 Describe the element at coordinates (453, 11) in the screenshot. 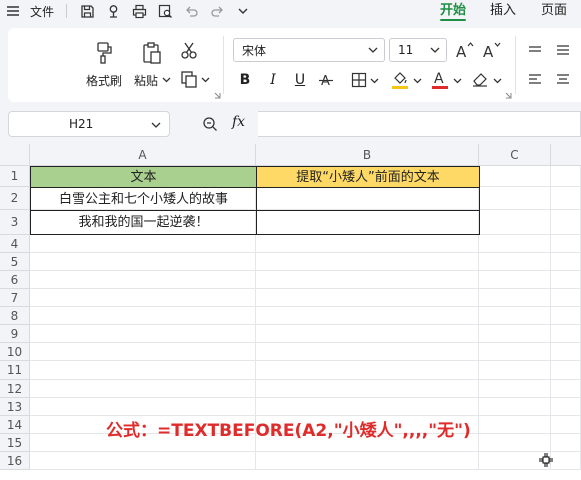

I see `tab-home: 开始` at that location.